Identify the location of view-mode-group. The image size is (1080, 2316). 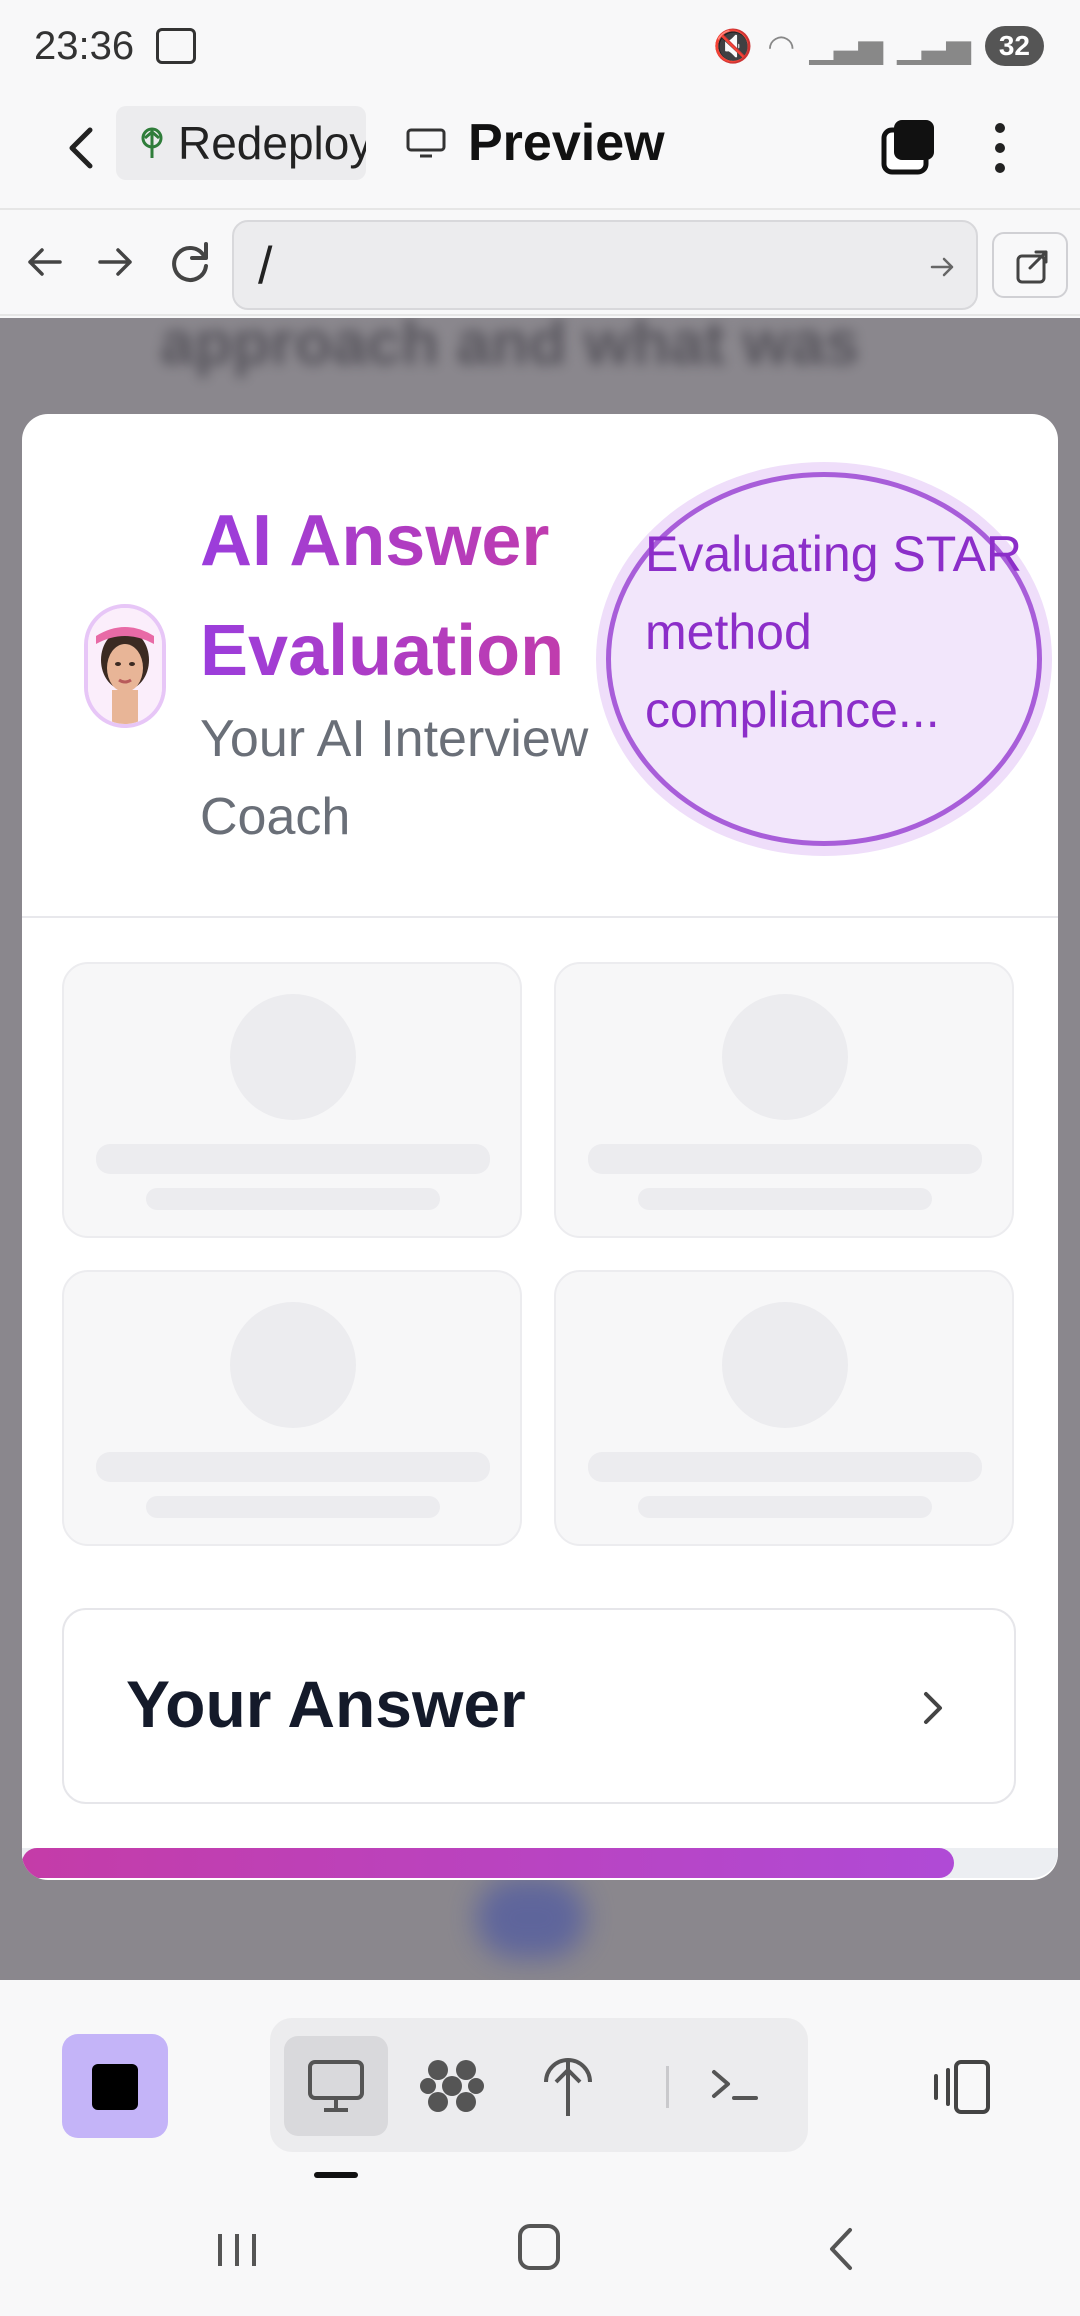
(539, 2085).